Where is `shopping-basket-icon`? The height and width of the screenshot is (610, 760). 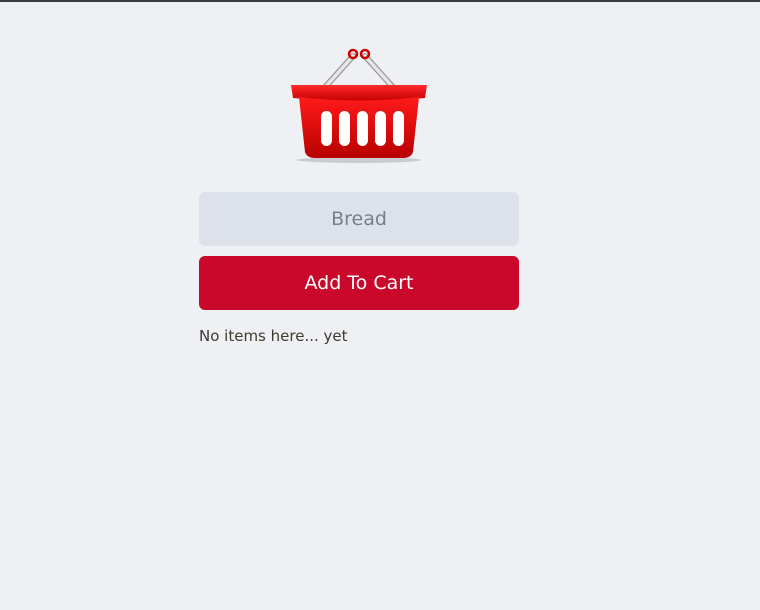 shopping-basket-icon is located at coordinates (359, 105).